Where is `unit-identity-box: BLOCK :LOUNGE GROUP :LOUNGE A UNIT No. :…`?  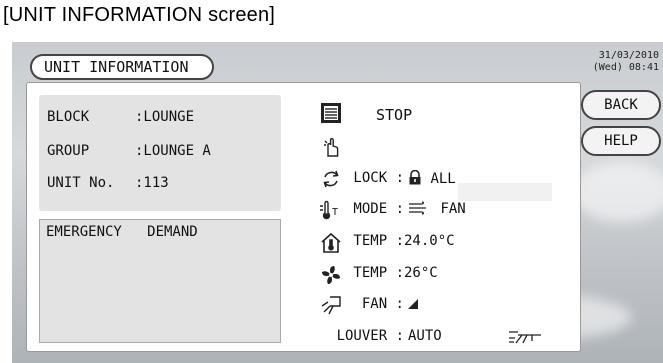
unit-identity-box: BLOCK :LOUNGE GROUP :LOUNGE A UNIT No. :… is located at coordinates (160, 153).